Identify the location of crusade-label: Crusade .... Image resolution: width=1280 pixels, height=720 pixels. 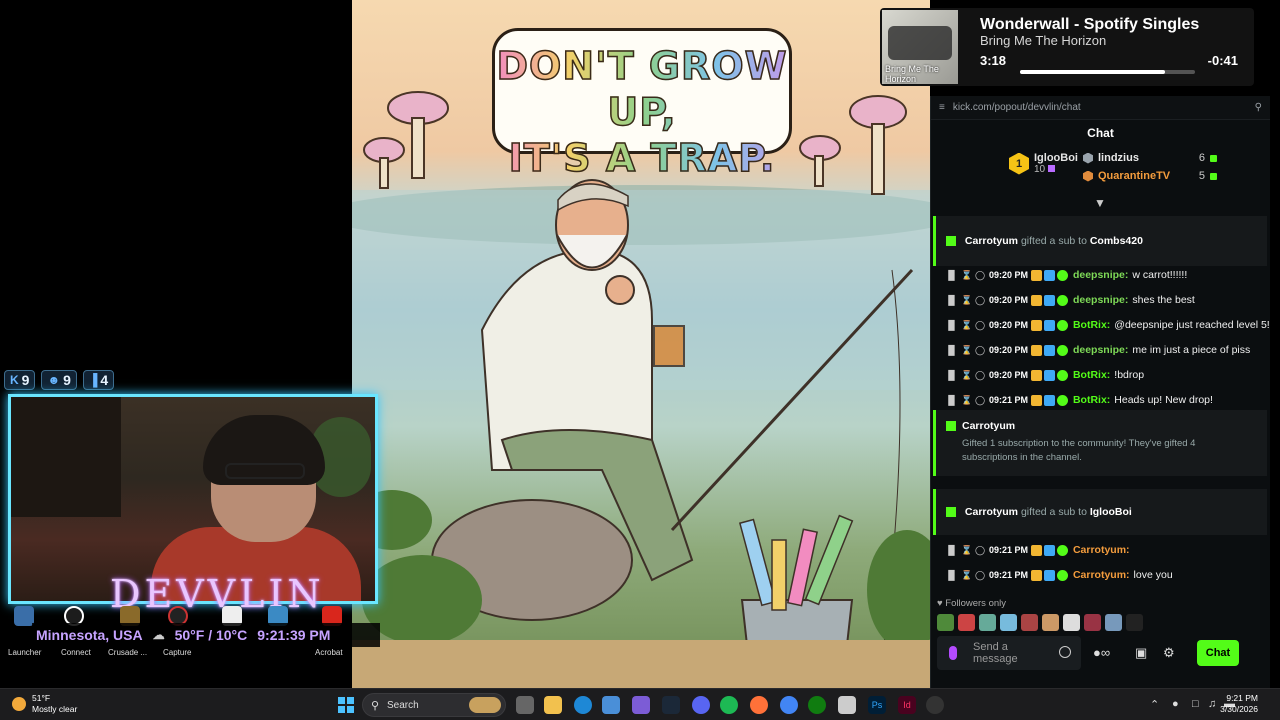
(127, 652).